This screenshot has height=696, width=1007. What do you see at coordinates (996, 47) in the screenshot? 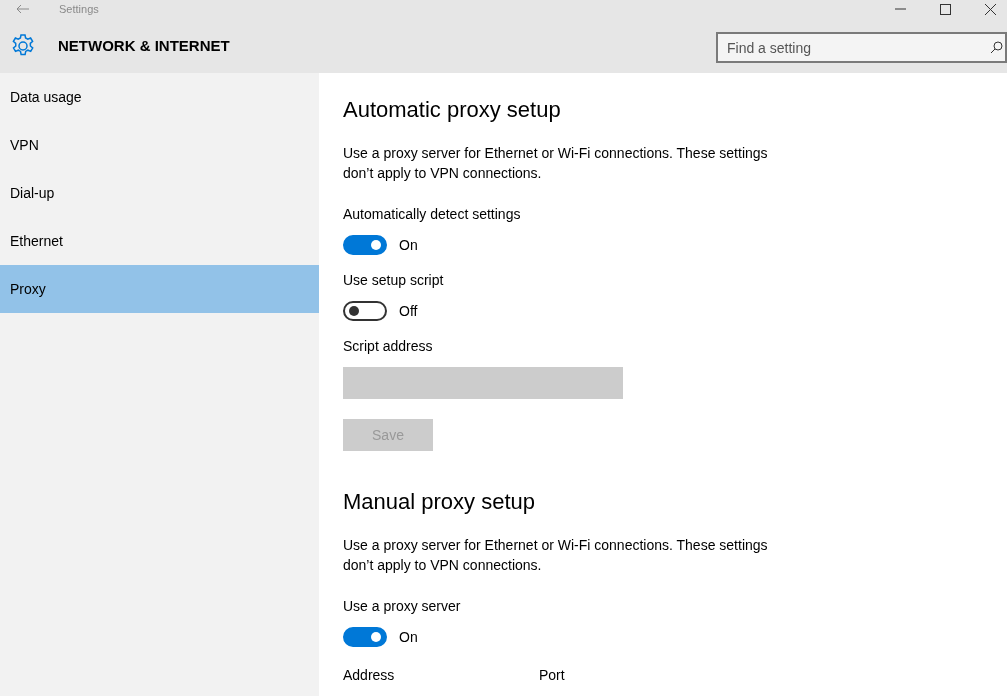
I see `search-icon` at bounding box center [996, 47].